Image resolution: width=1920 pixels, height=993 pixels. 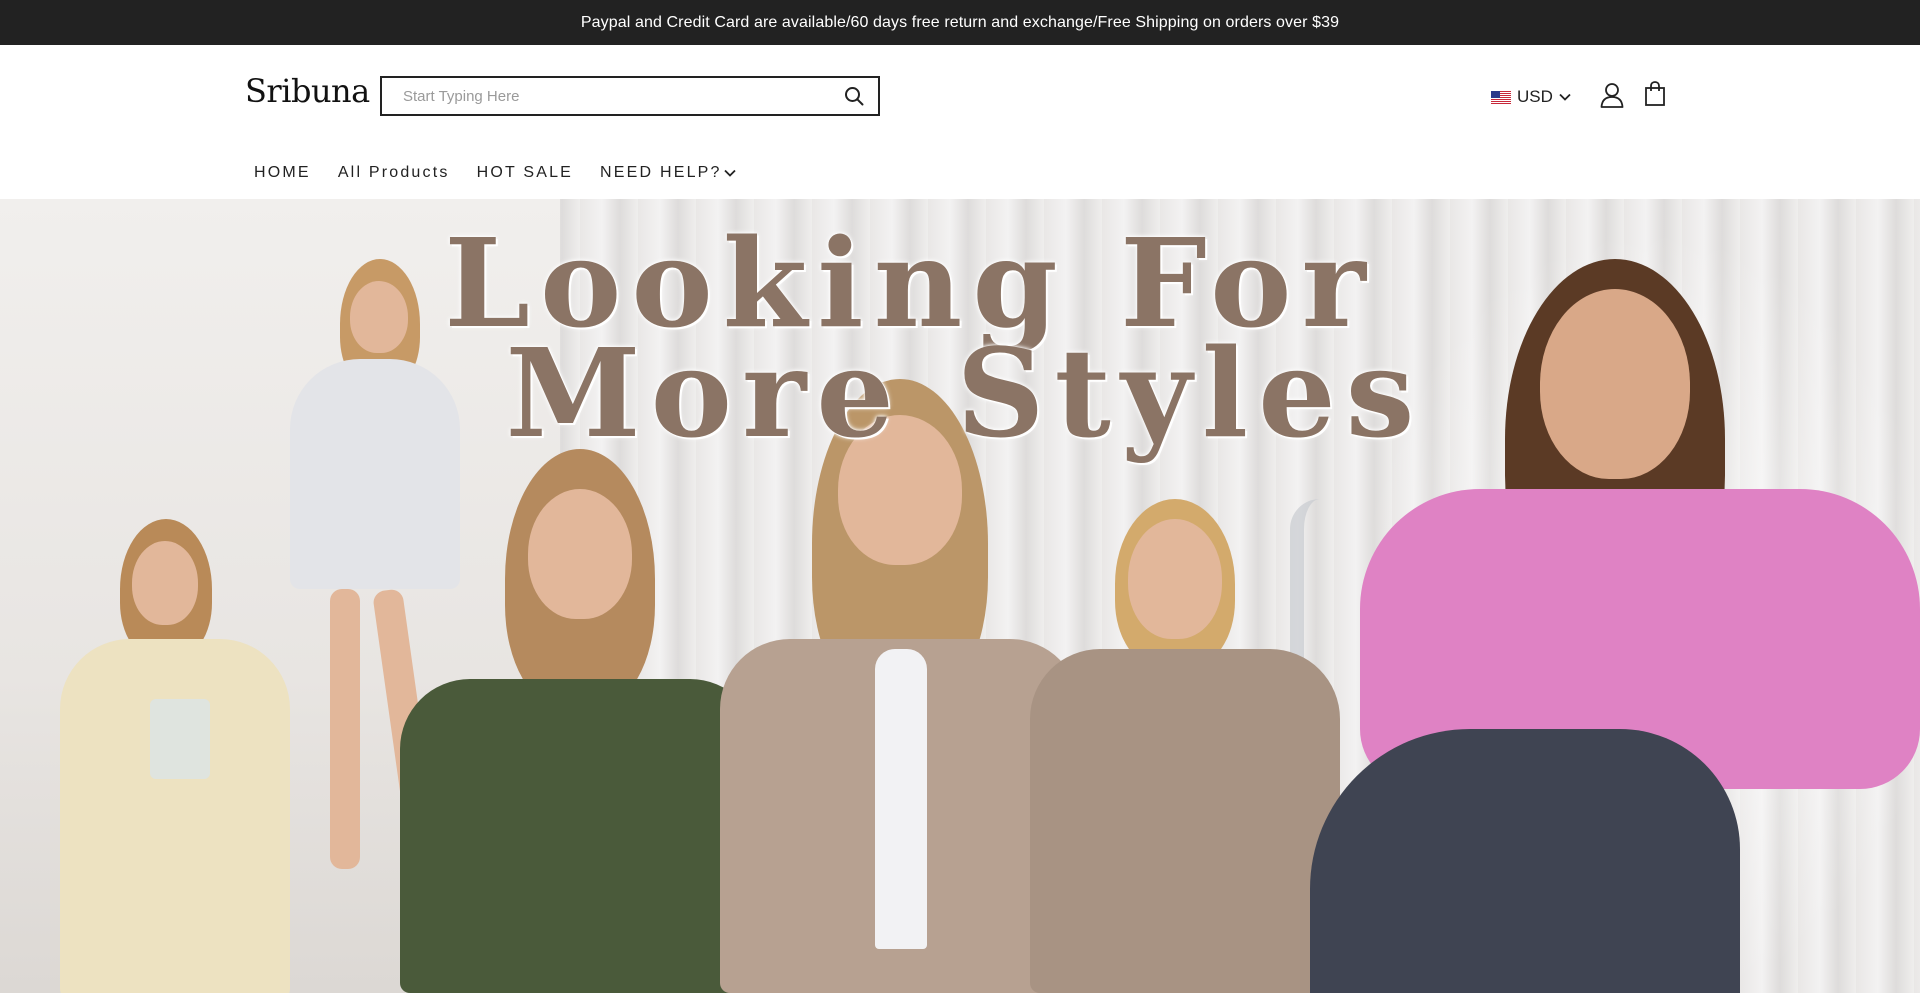 I want to click on nav-hot-sale: HOT SALE, so click(x=525, y=173).